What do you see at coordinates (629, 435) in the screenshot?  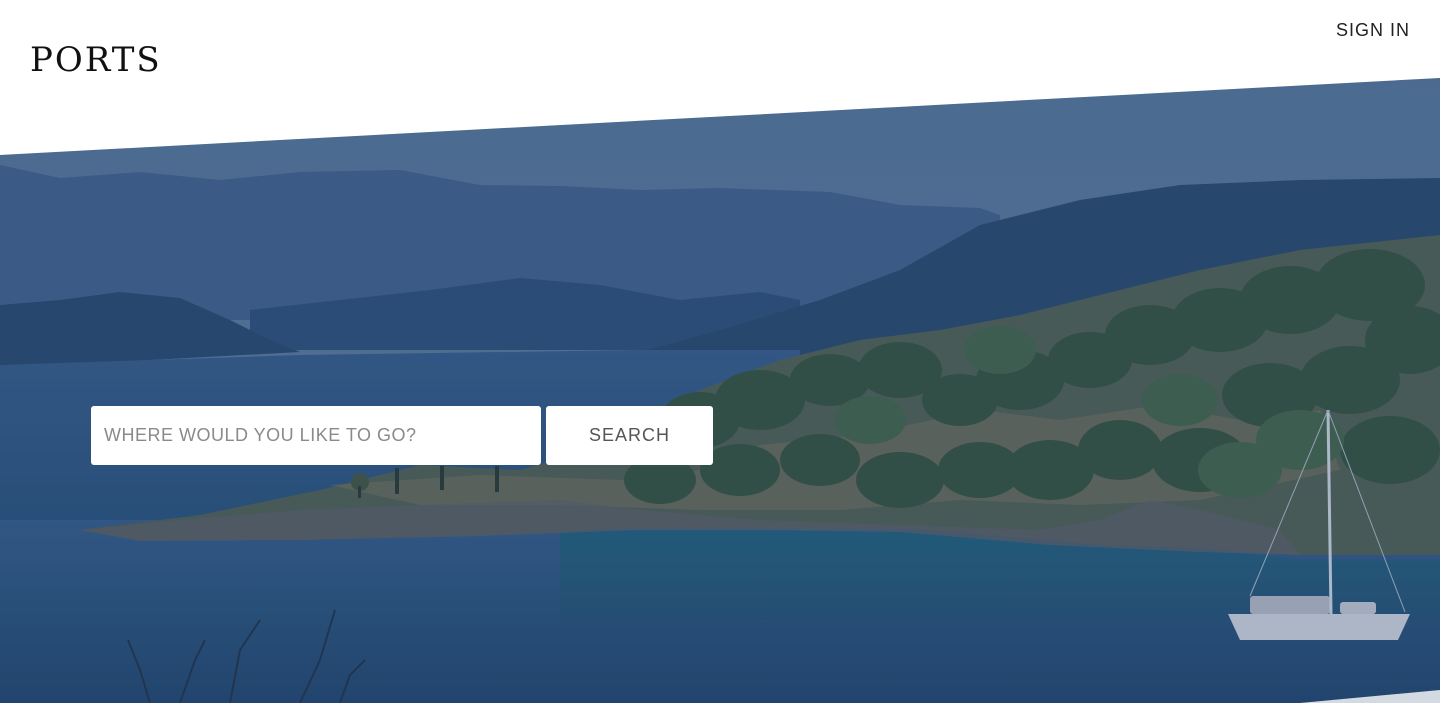 I see `search-button: SEARCH` at bounding box center [629, 435].